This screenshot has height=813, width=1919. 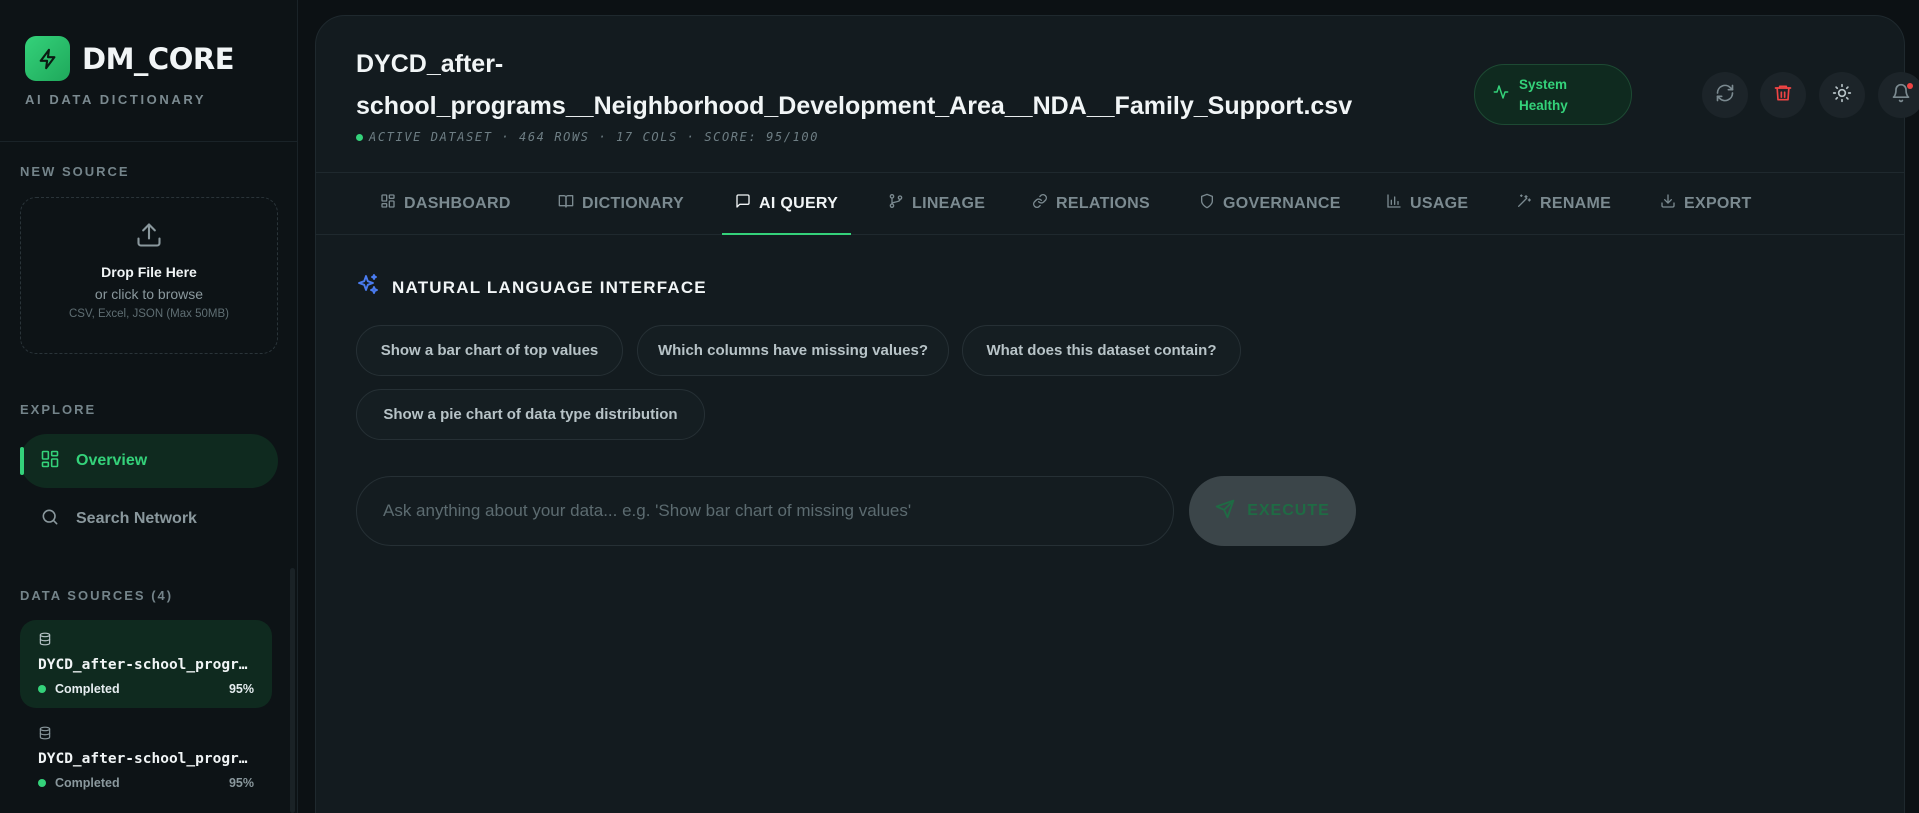 What do you see at coordinates (149, 294) in the screenshot?
I see `dropzone-subtitle: or click to browse` at bounding box center [149, 294].